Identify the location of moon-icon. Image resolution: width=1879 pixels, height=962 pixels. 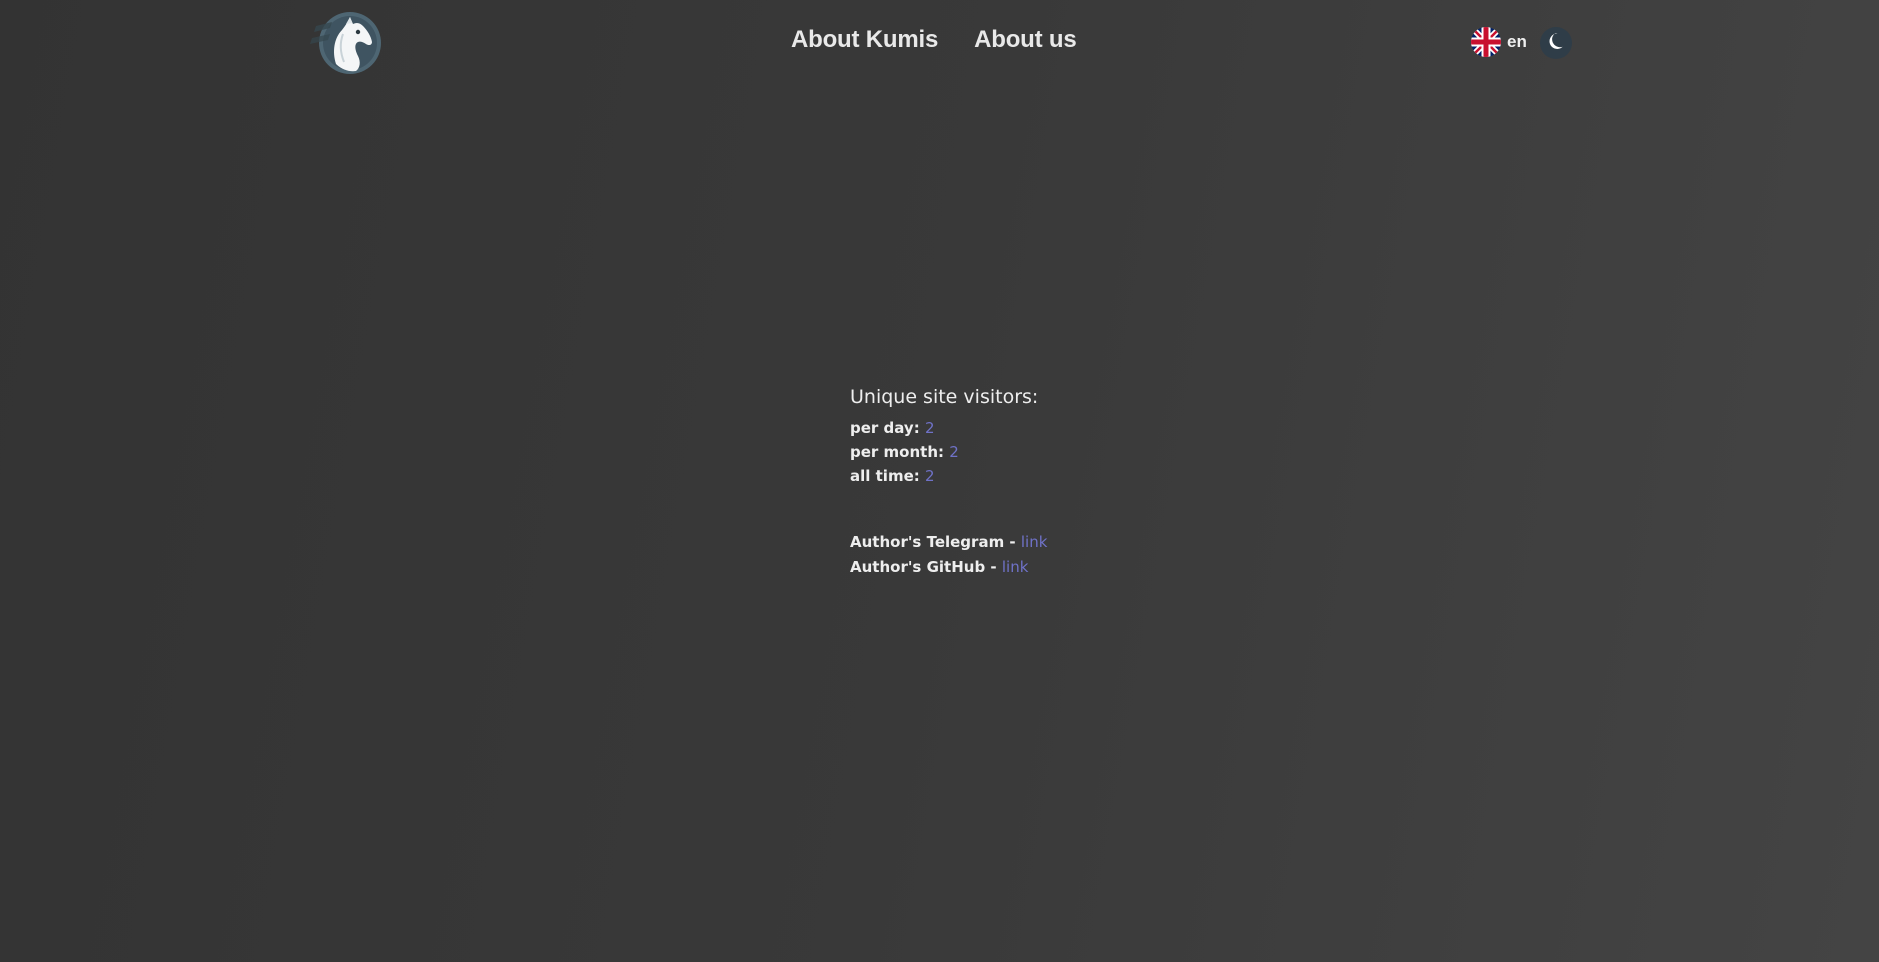
(1556, 43).